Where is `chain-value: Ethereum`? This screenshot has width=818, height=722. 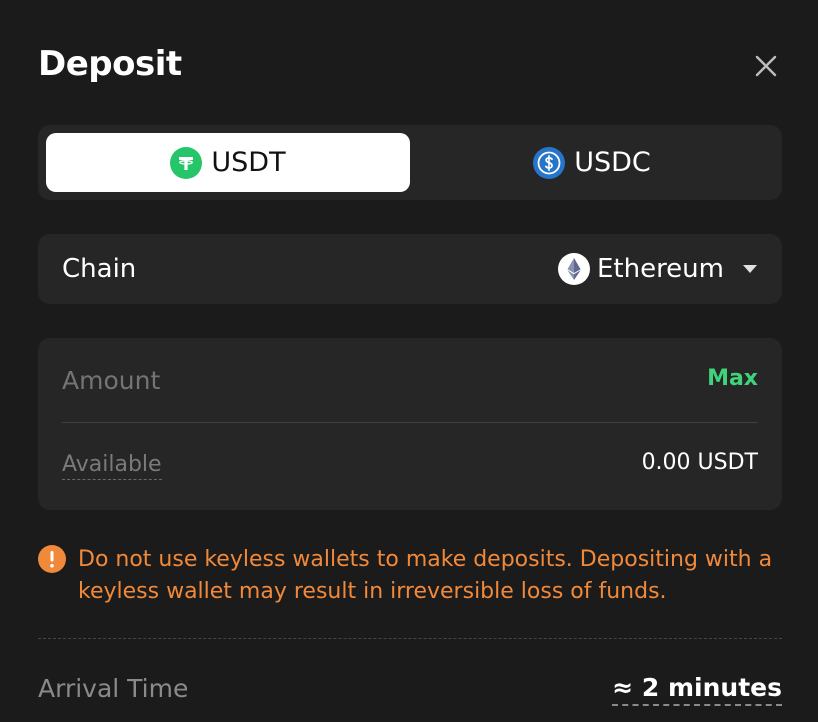
chain-value: Ethereum is located at coordinates (660, 269).